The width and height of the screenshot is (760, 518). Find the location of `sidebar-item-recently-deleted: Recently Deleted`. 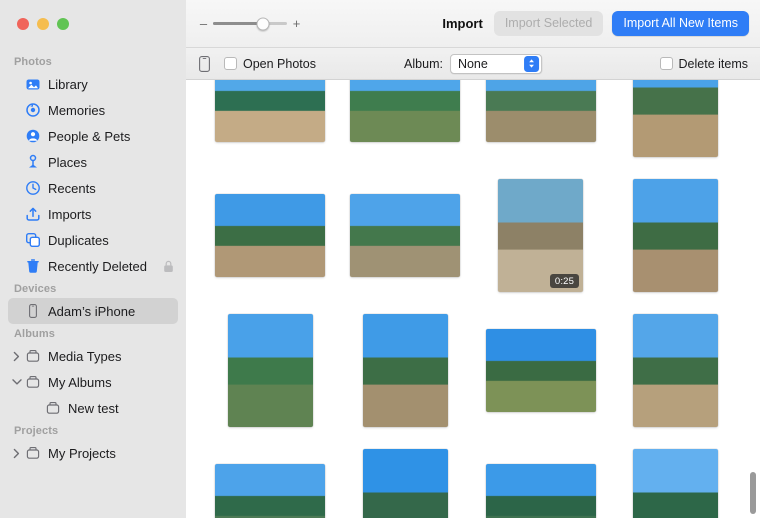

sidebar-item-recently-deleted: Recently Deleted is located at coordinates (93, 266).